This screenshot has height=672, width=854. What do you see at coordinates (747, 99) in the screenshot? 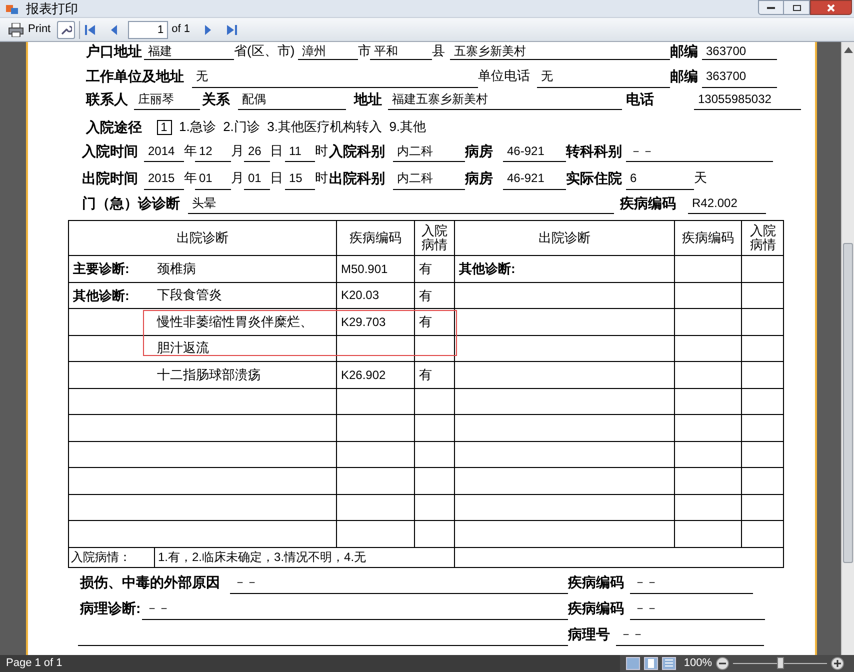
I see `field-value: 13055985032` at bounding box center [747, 99].